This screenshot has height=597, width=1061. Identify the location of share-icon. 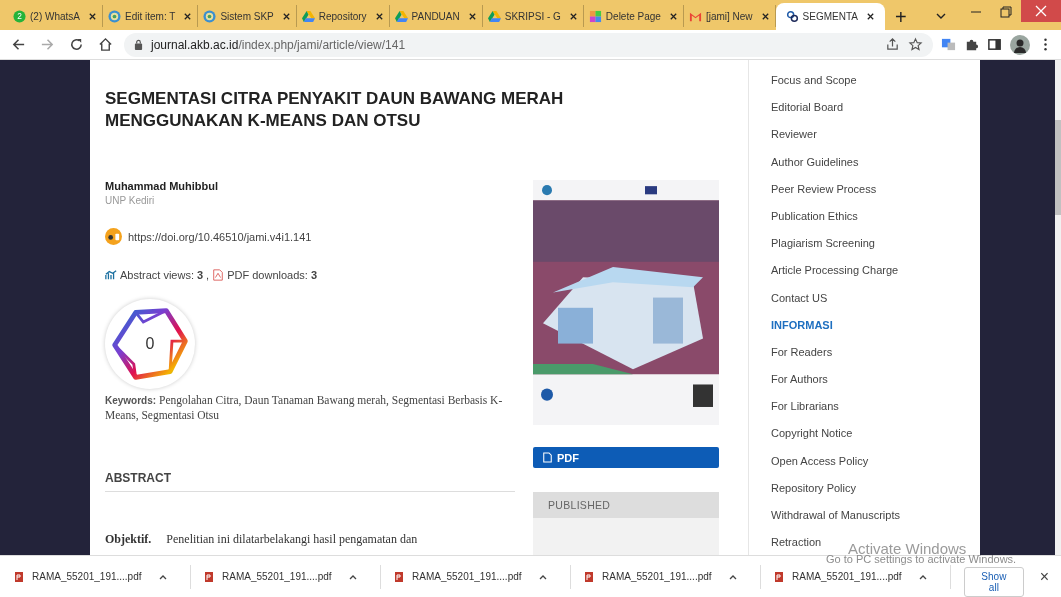
(892, 44).